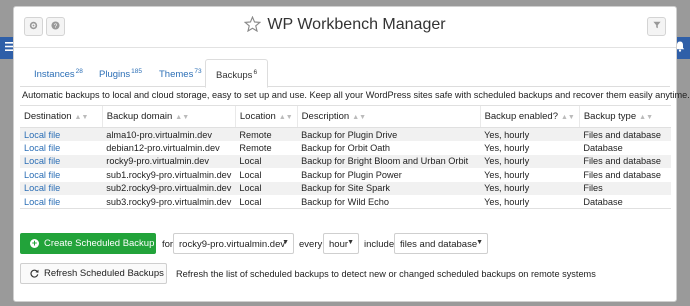  I want to click on column-header-label: Description, so click(325, 116).